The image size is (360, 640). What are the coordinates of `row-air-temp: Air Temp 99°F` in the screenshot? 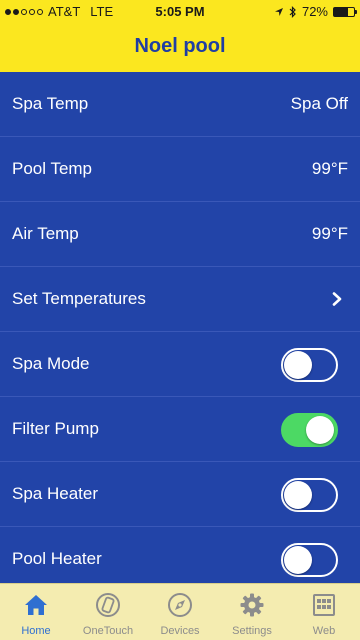 It's located at (180, 234).